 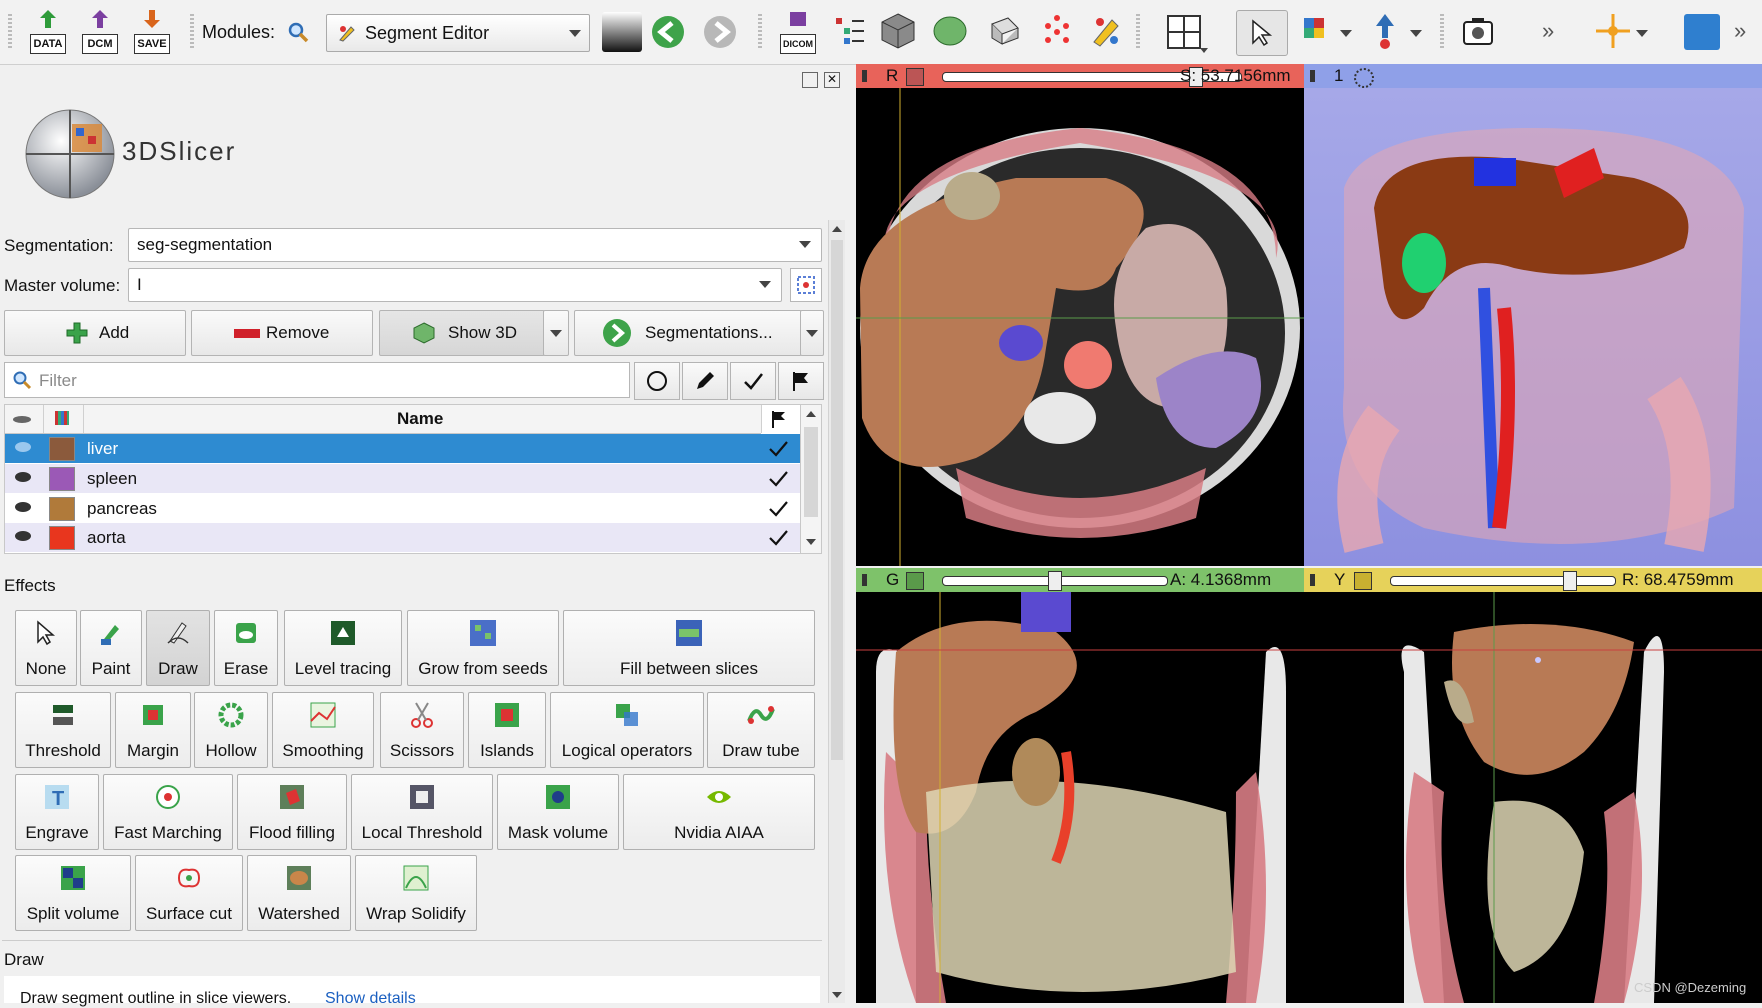 I want to click on effect-mask-volume-button: Mask volume, so click(x=558, y=812).